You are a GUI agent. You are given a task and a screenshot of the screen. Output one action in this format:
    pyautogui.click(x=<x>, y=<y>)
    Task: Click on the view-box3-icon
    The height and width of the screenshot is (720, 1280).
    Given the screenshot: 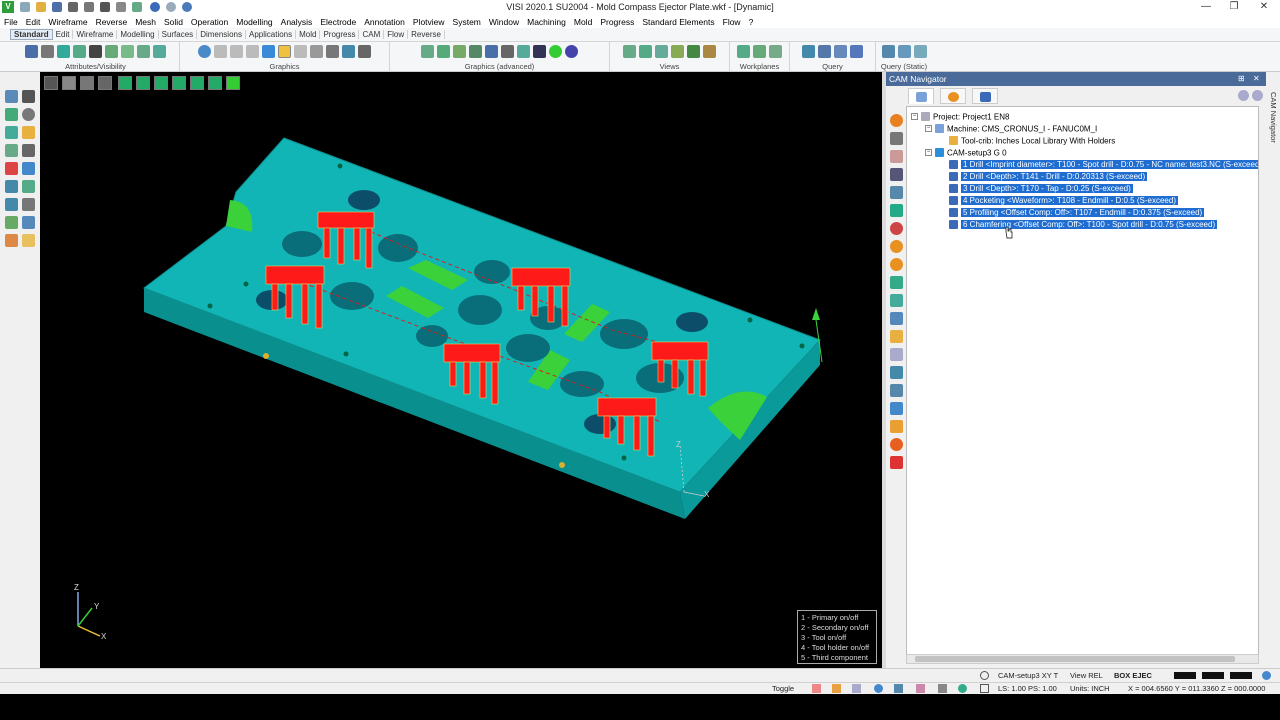 What is the action you would take?
    pyautogui.click(x=252, y=51)
    